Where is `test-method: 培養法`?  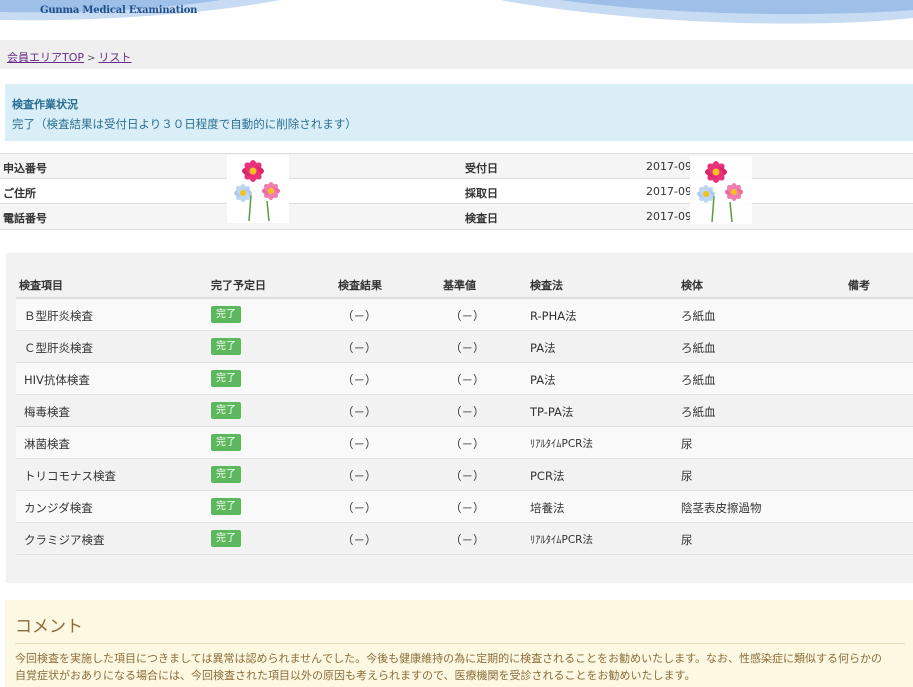
test-method: 培養法 is located at coordinates (547, 508).